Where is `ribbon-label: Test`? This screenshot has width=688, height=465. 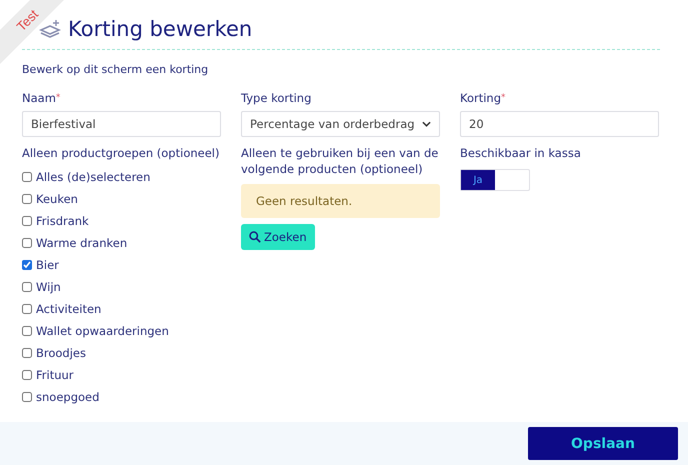
ribbon-label: Test is located at coordinates (27, 20).